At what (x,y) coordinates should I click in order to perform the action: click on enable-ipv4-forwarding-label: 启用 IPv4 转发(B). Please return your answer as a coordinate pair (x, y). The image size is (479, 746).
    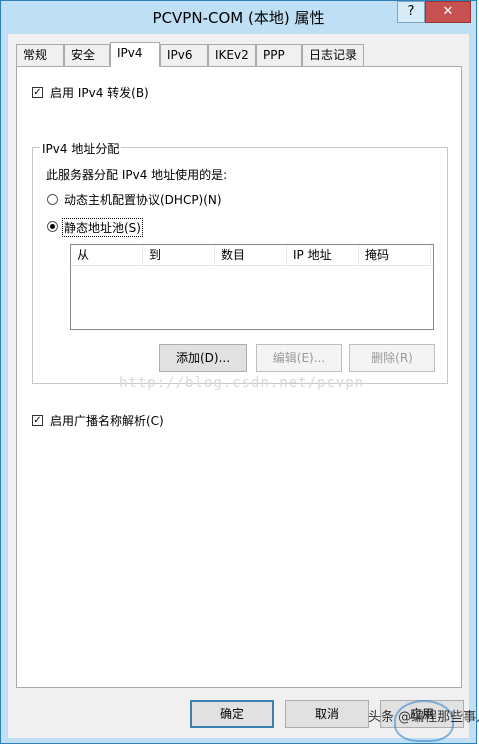
    Looking at the image, I should click on (99, 92).